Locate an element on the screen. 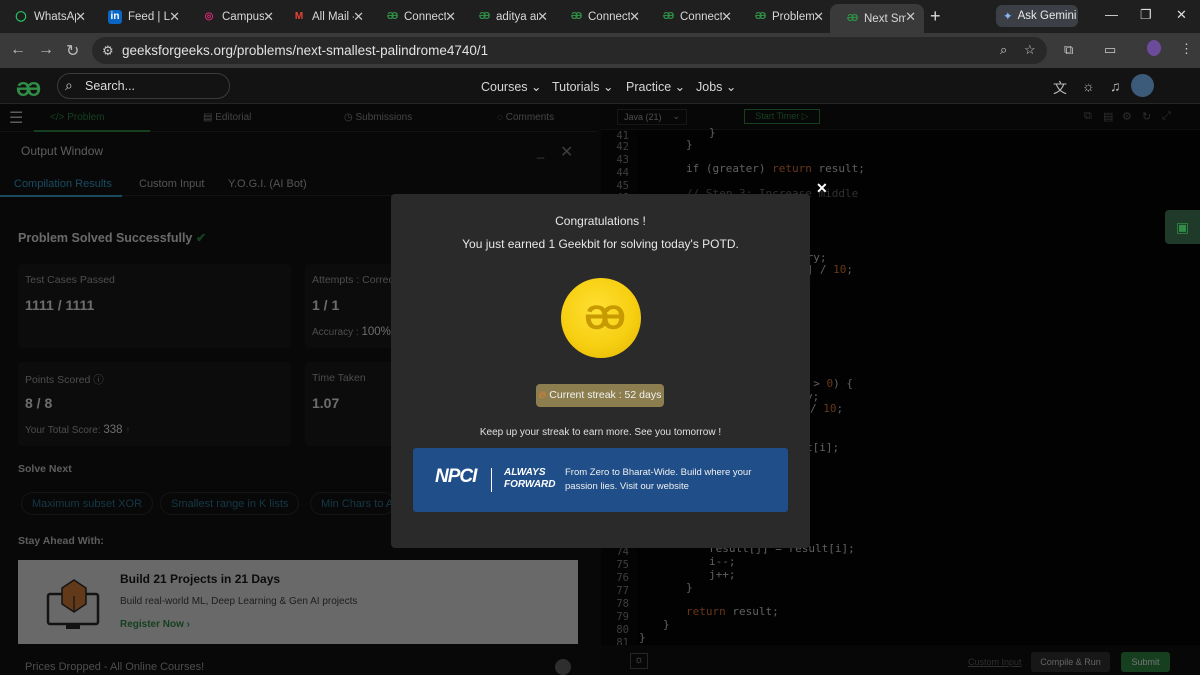 Image resolution: width=1200 pixels, height=675 pixels. close-output-icon: ✕ is located at coordinates (566, 152).